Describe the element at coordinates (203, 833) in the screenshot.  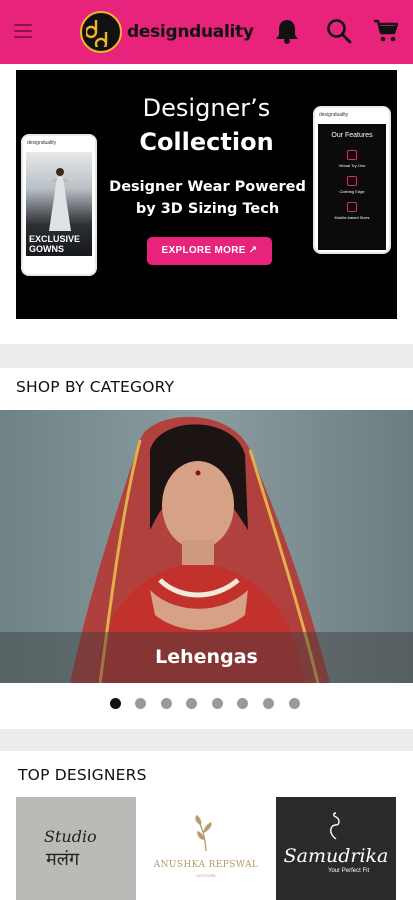
I see `leaf-logo-icon` at that location.